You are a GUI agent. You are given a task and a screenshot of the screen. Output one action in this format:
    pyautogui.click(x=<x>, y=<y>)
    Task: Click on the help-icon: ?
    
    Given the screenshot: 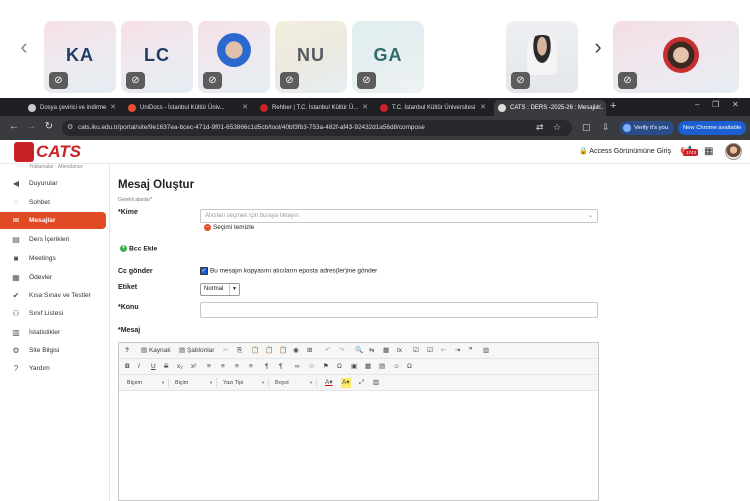 What is the action you would take?
    pyautogui.click(x=127, y=351)
    